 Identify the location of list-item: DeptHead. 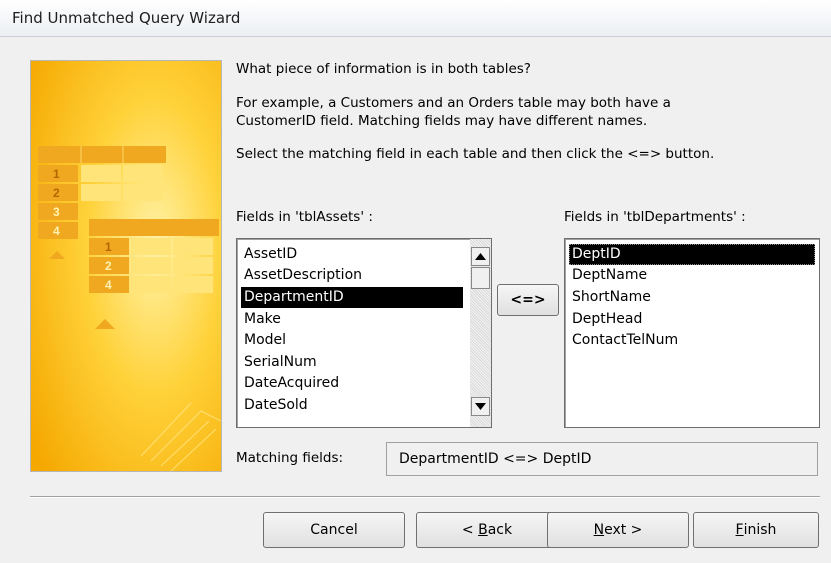
(692, 319).